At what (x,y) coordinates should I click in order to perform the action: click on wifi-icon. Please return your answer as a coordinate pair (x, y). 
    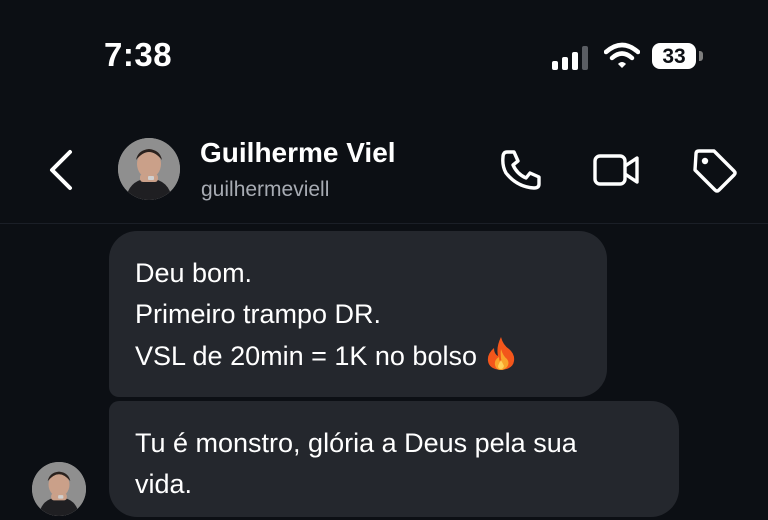
    Looking at the image, I should click on (622, 55).